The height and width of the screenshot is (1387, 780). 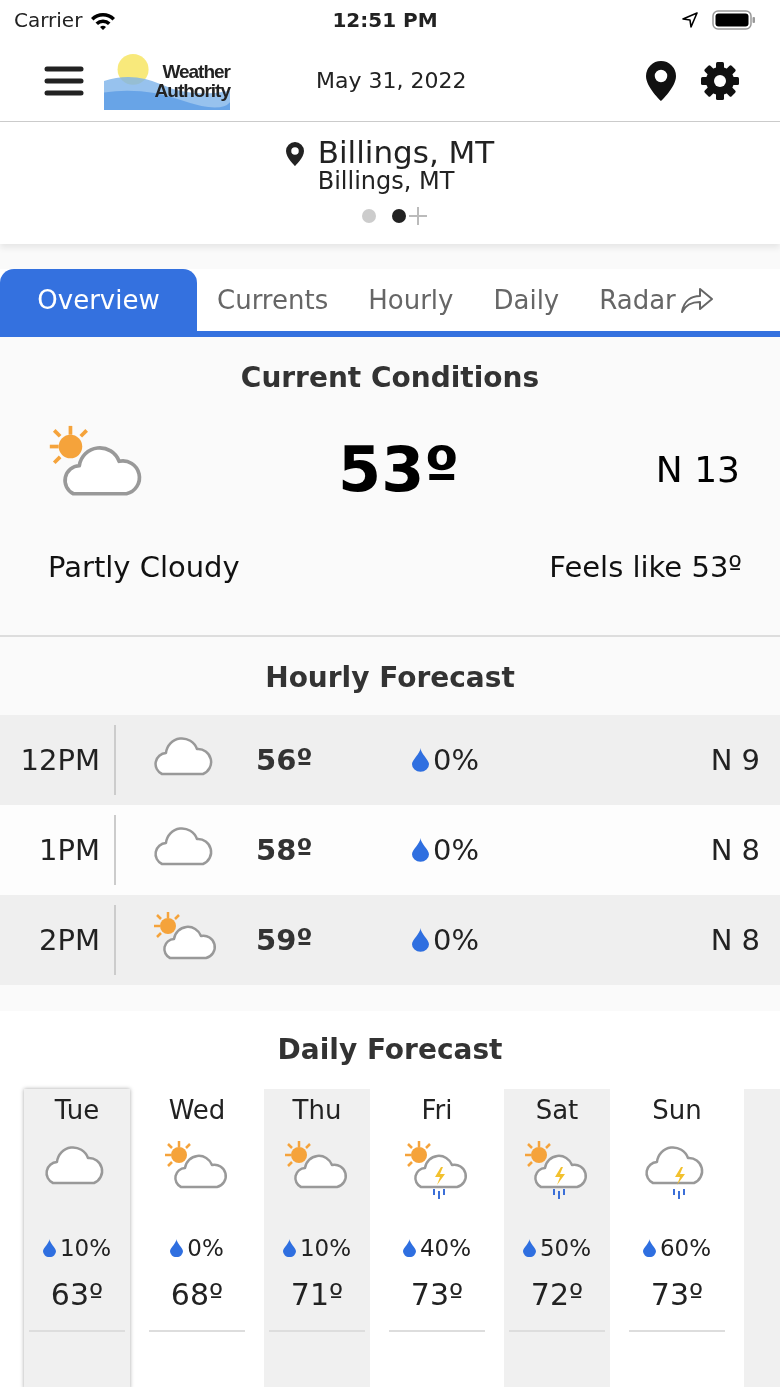 What do you see at coordinates (390, 377) in the screenshot?
I see `section-title: Current Conditions` at bounding box center [390, 377].